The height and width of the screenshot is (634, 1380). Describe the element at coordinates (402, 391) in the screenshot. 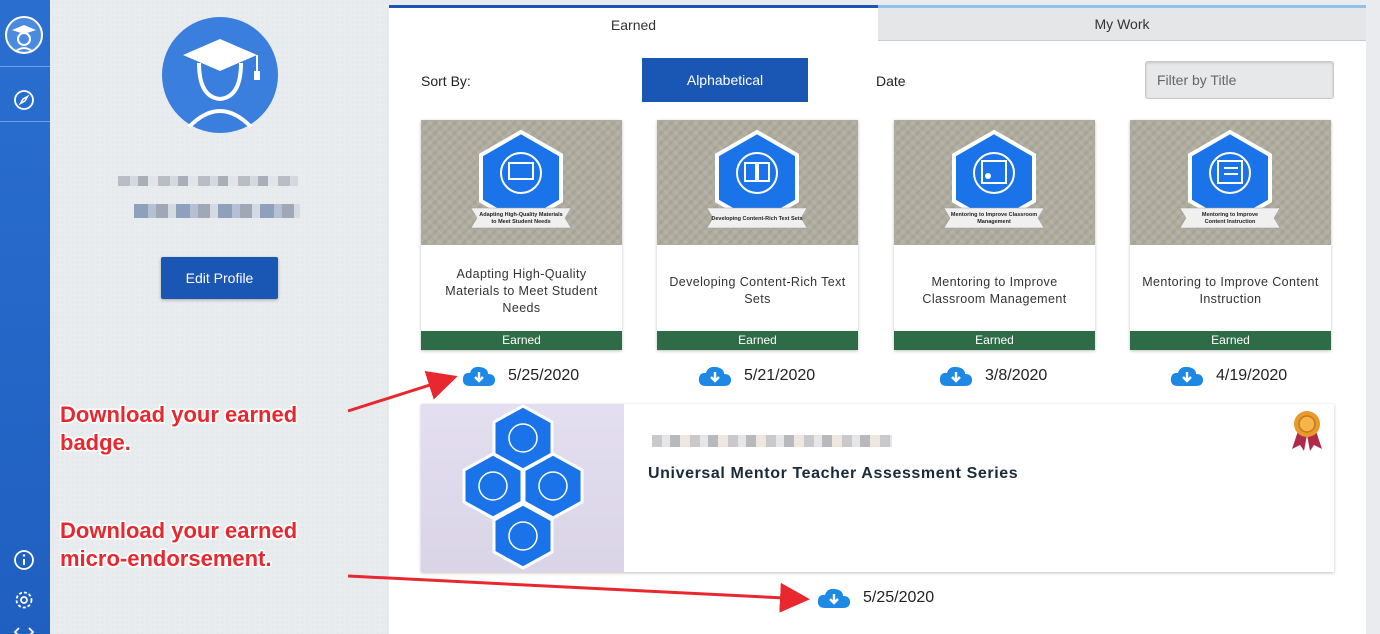

I see `arrow-to-badge-download` at that location.